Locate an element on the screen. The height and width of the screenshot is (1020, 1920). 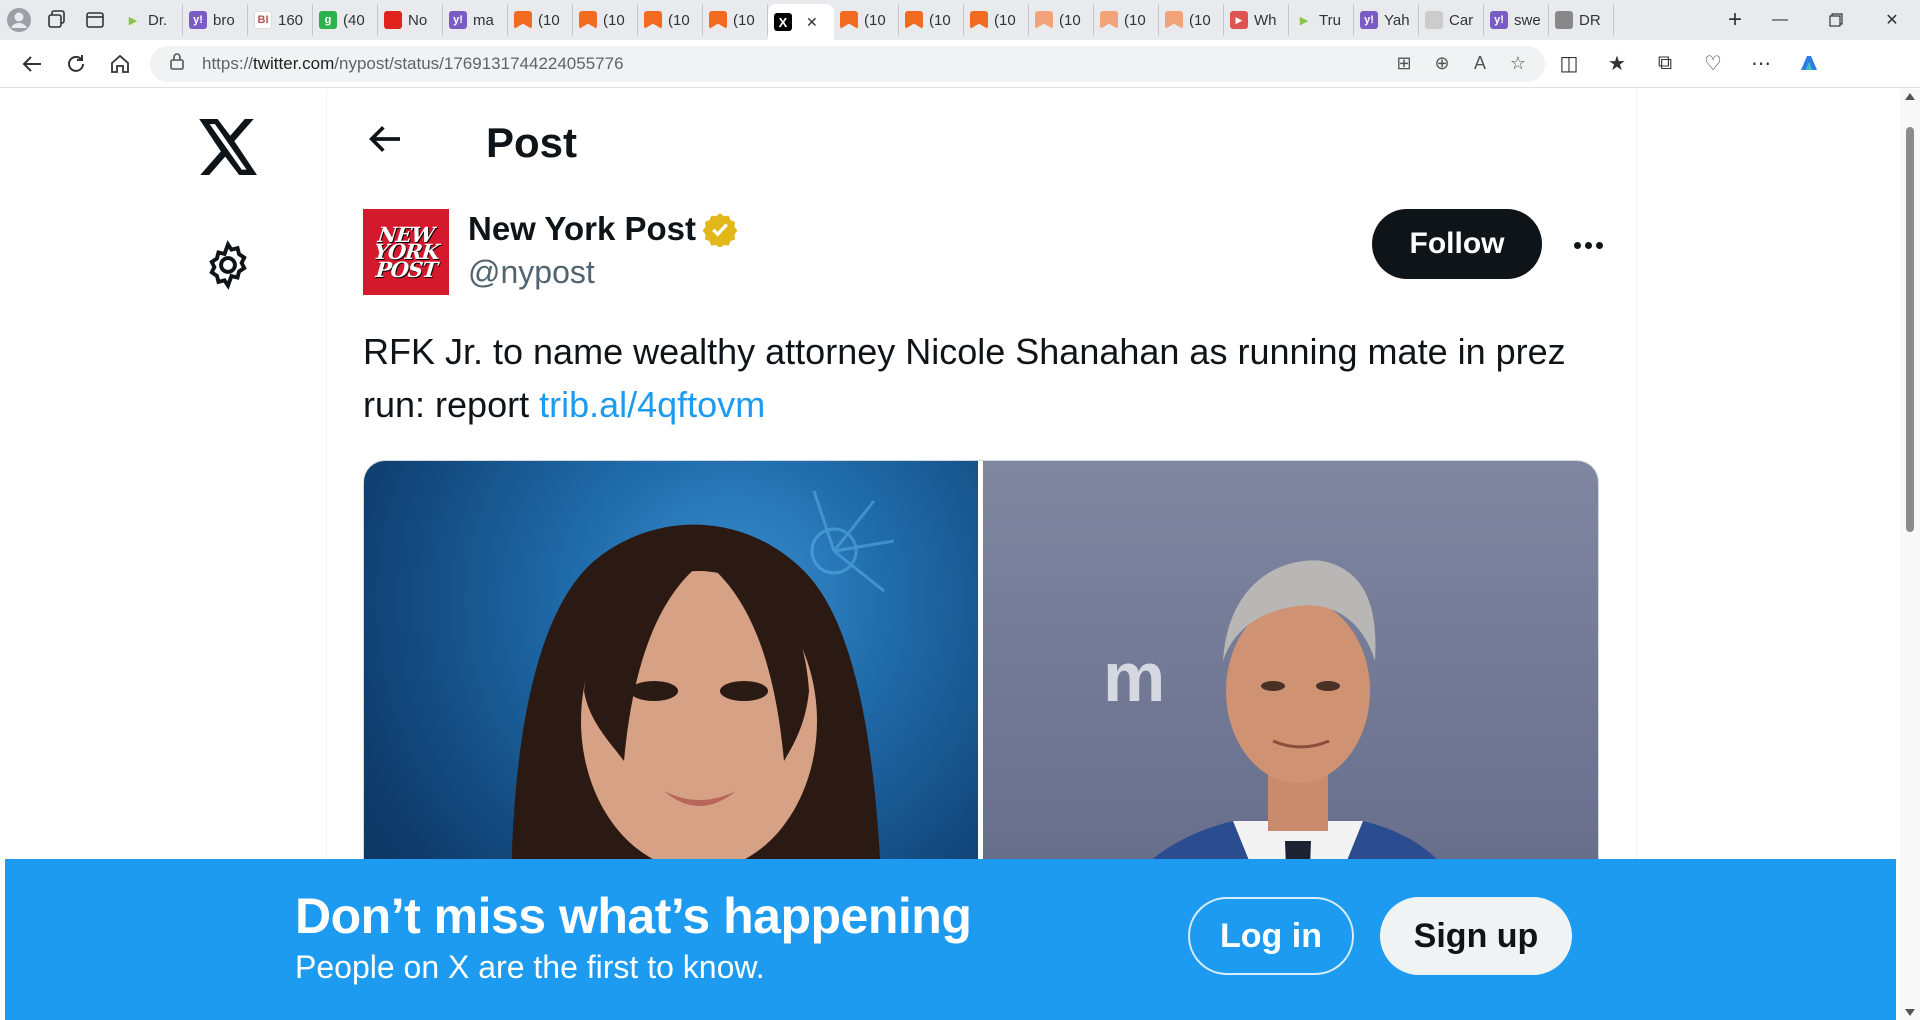
youtube-icon: ▶ is located at coordinates (1239, 20).